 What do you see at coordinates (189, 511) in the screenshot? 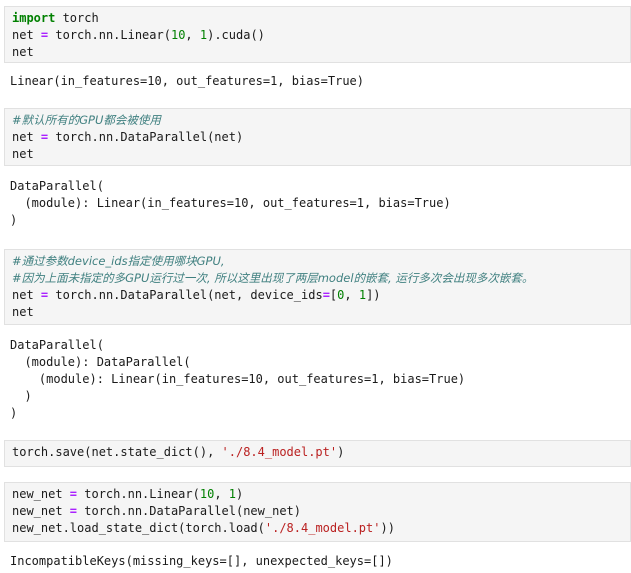
I see `code-token: torch.nn.DataParallel(new_net)` at bounding box center [189, 511].